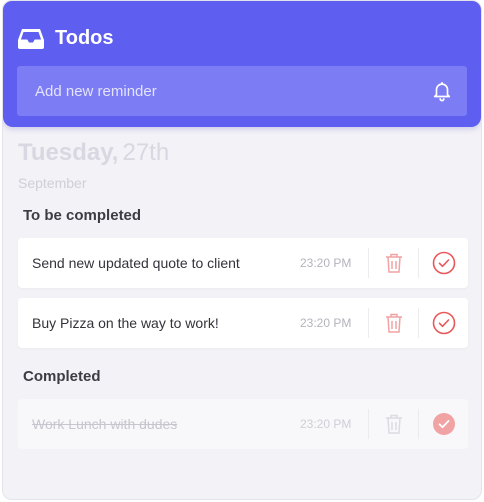 This screenshot has width=484, height=502. I want to click on new-reminder-input, so click(233, 91).